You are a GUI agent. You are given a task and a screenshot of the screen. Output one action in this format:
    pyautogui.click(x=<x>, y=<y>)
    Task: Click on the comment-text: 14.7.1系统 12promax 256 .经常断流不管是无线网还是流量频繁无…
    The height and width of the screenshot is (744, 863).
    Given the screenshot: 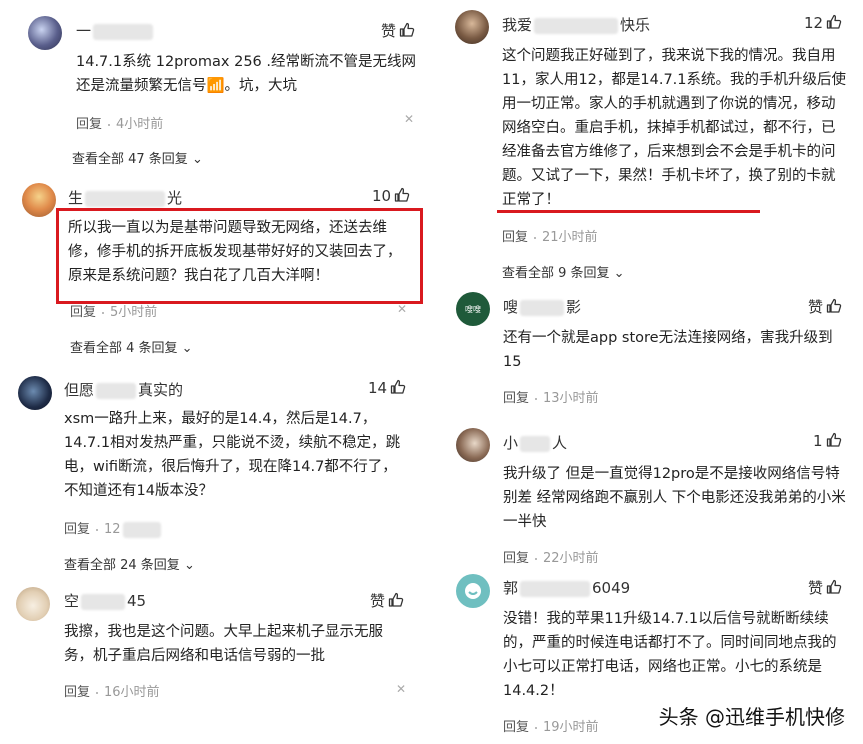 What is the action you would take?
    pyautogui.click(x=246, y=74)
    